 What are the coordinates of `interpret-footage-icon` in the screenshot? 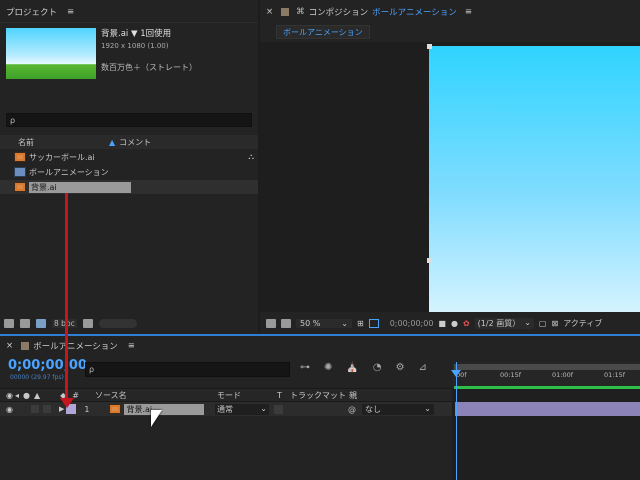 It's located at (9, 323).